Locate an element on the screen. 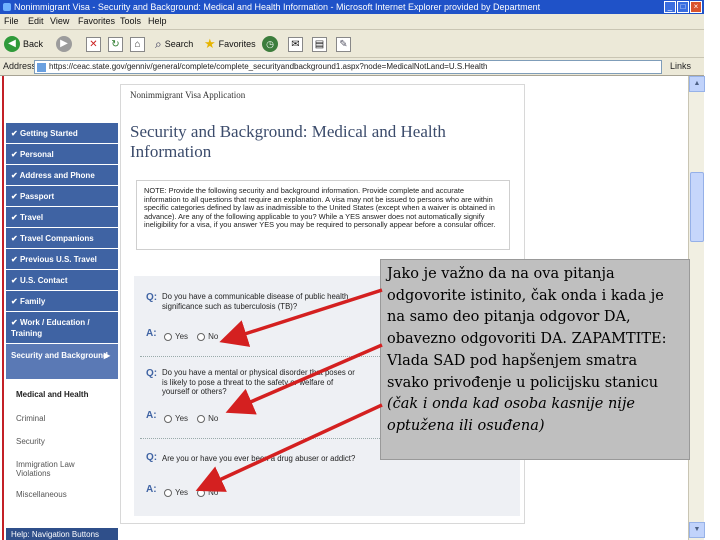 Image resolution: width=720 pixels, height=540 pixels. scroll-up-icon: ▲ is located at coordinates (697, 84).